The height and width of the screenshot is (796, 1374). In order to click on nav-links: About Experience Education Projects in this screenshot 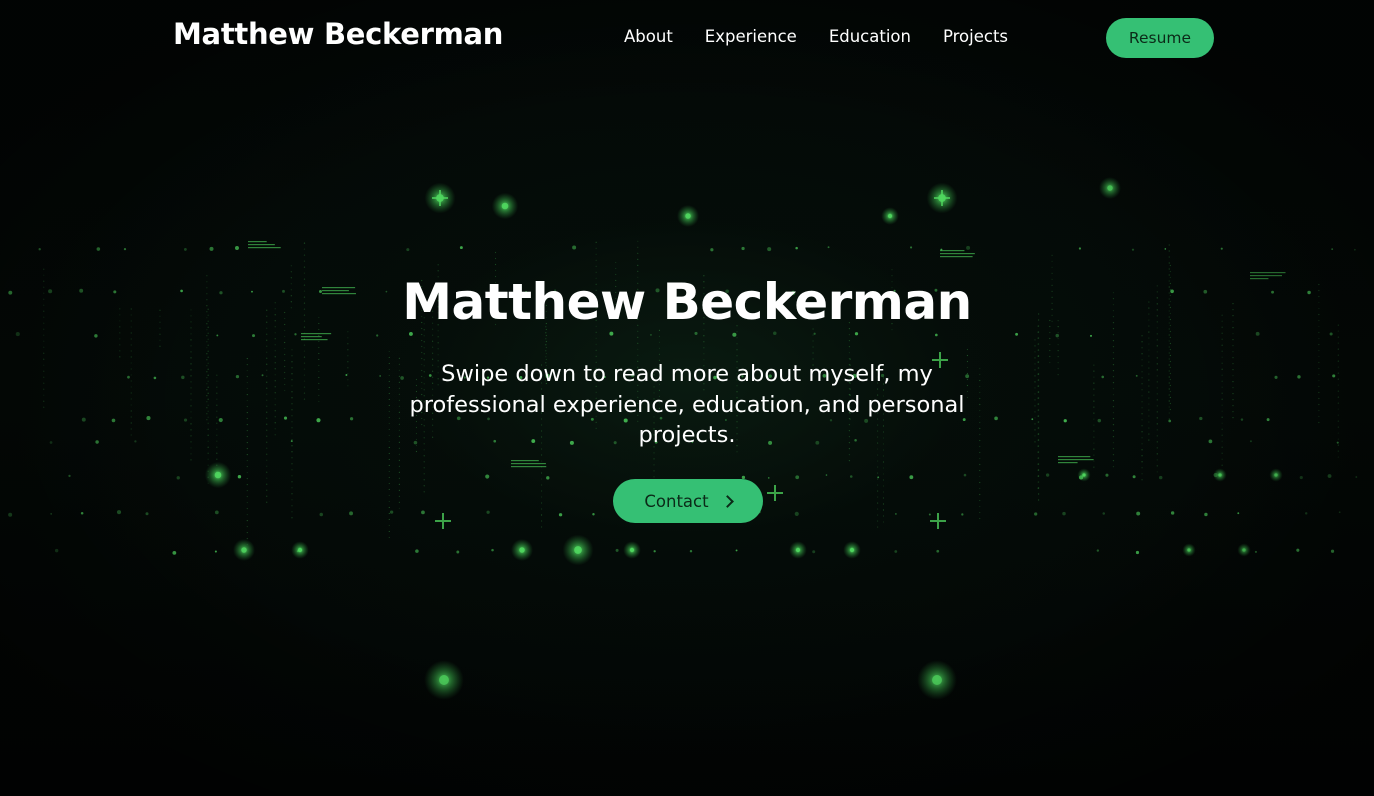, I will do `click(832, 36)`.